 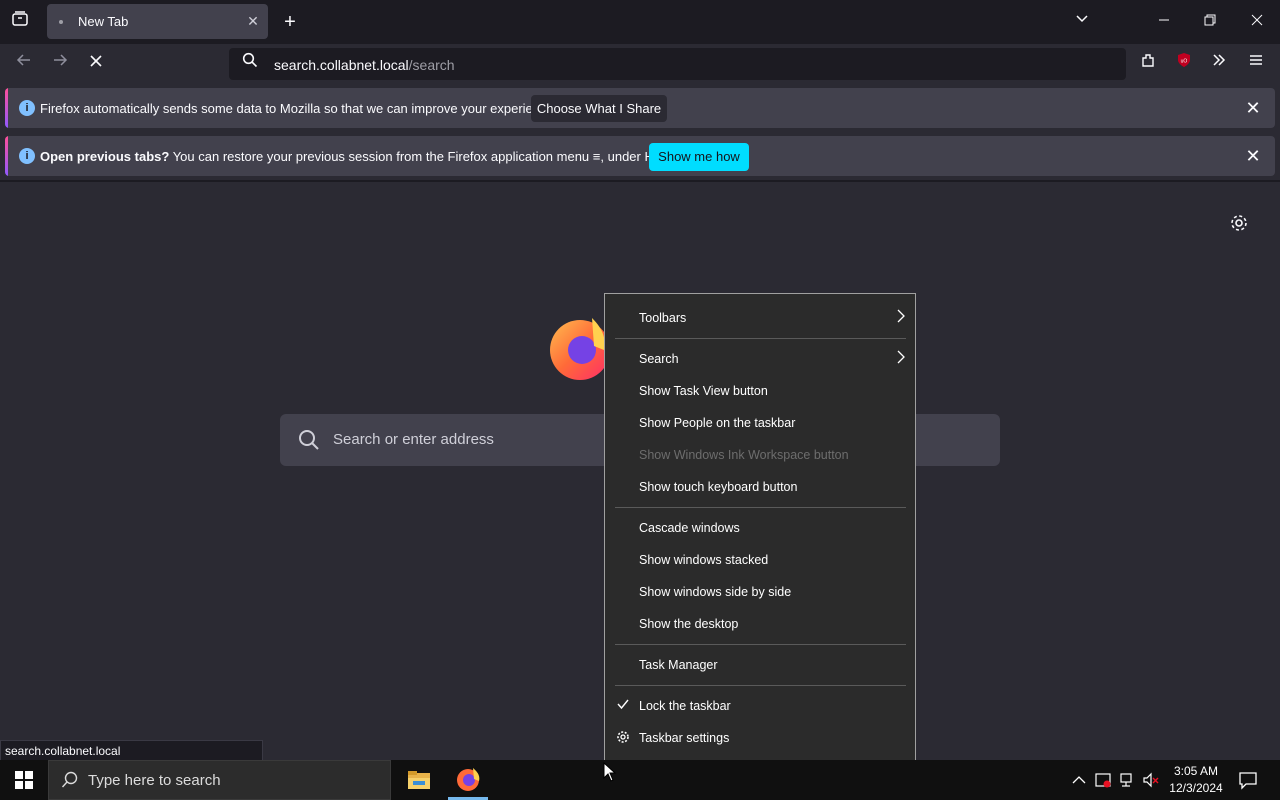 What do you see at coordinates (20, 22) in the screenshot?
I see `tab-list-icon` at bounding box center [20, 22].